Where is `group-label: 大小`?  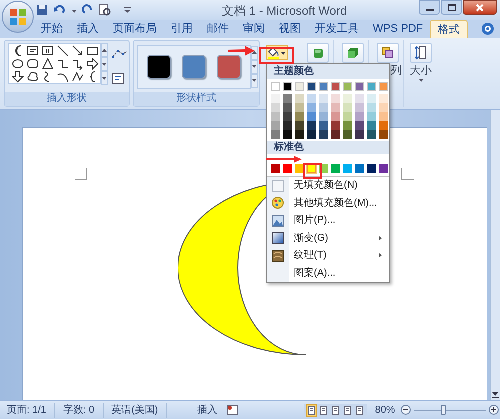
group-label: 大小 is located at coordinates (421, 71).